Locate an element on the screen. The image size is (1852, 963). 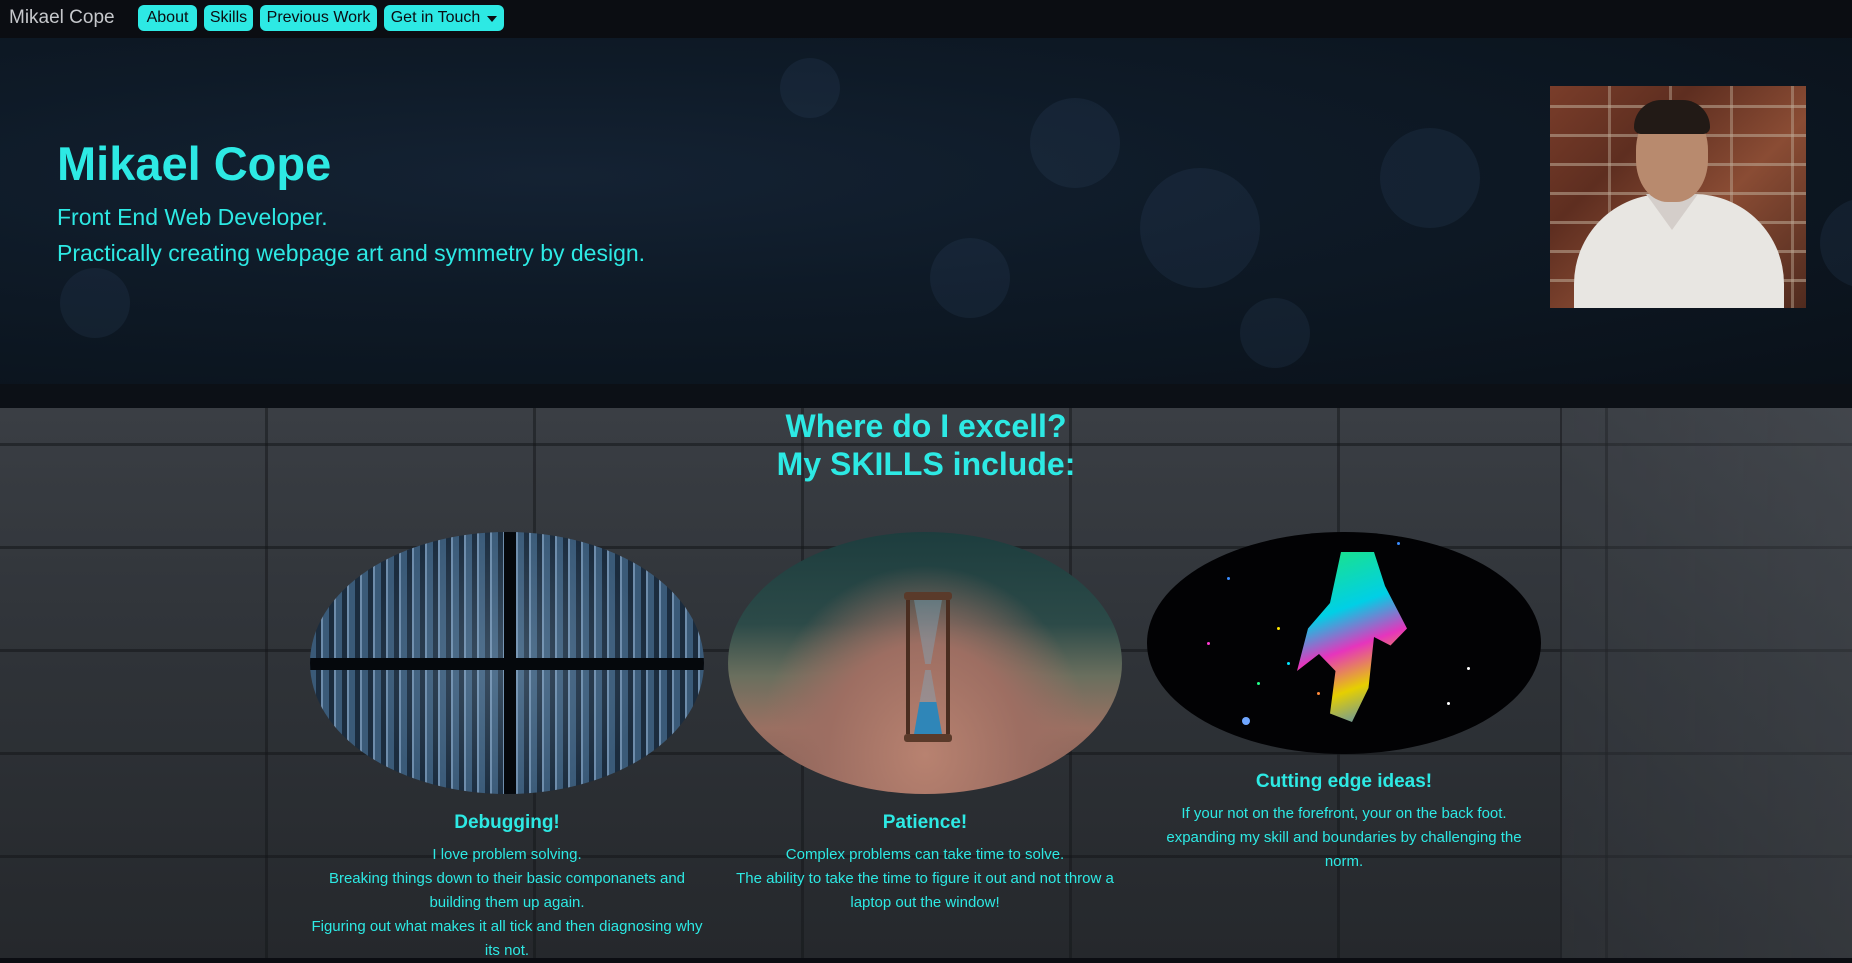
nav-previous-work-label: Previous Work is located at coordinates (318, 17).